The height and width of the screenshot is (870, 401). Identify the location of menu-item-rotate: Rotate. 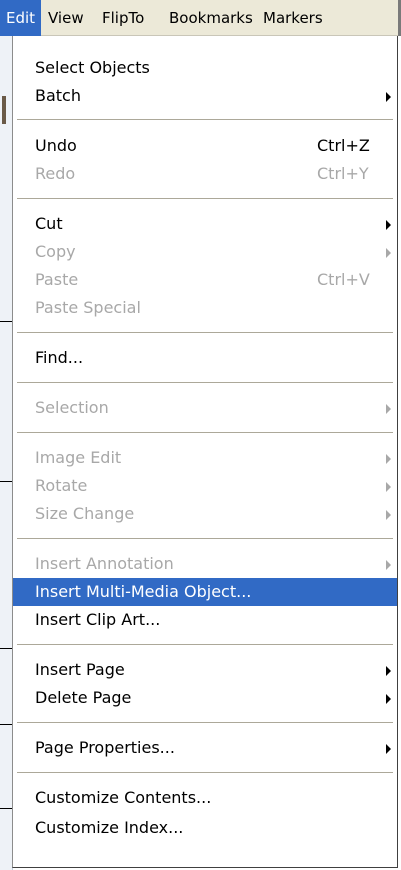
(205, 486).